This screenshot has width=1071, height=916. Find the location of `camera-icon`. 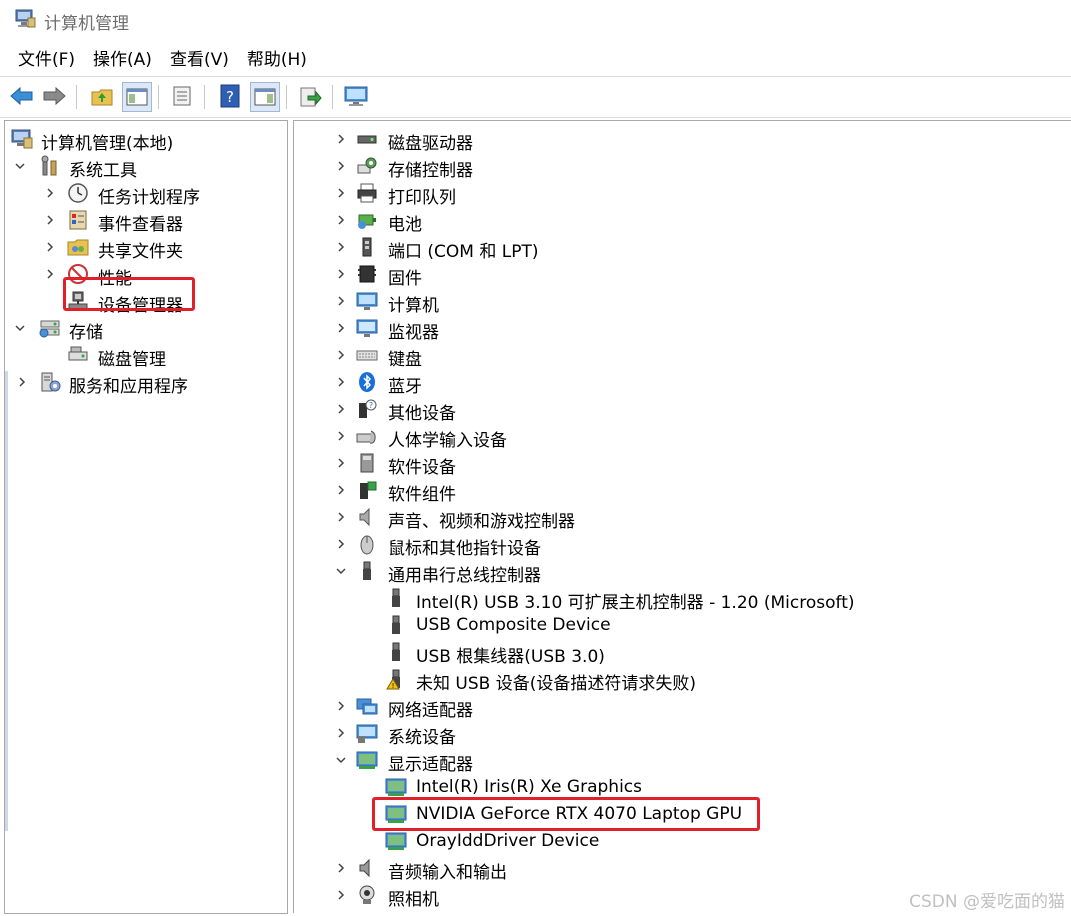

camera-icon is located at coordinates (367, 894).